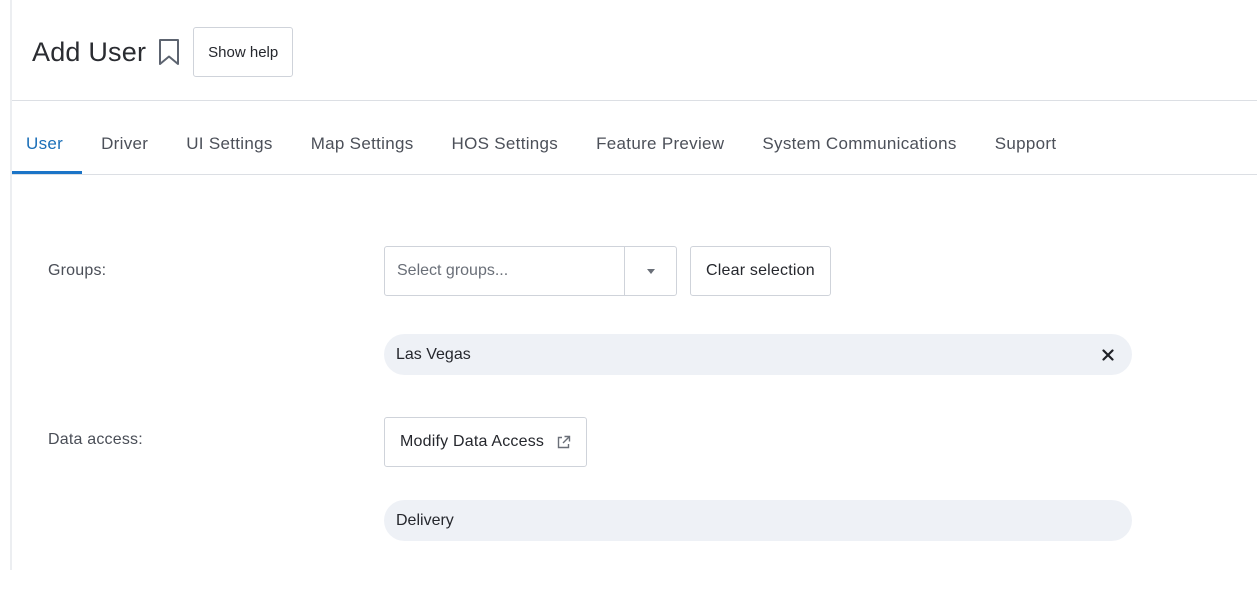  I want to click on groups-dropdown-toggle, so click(650, 271).